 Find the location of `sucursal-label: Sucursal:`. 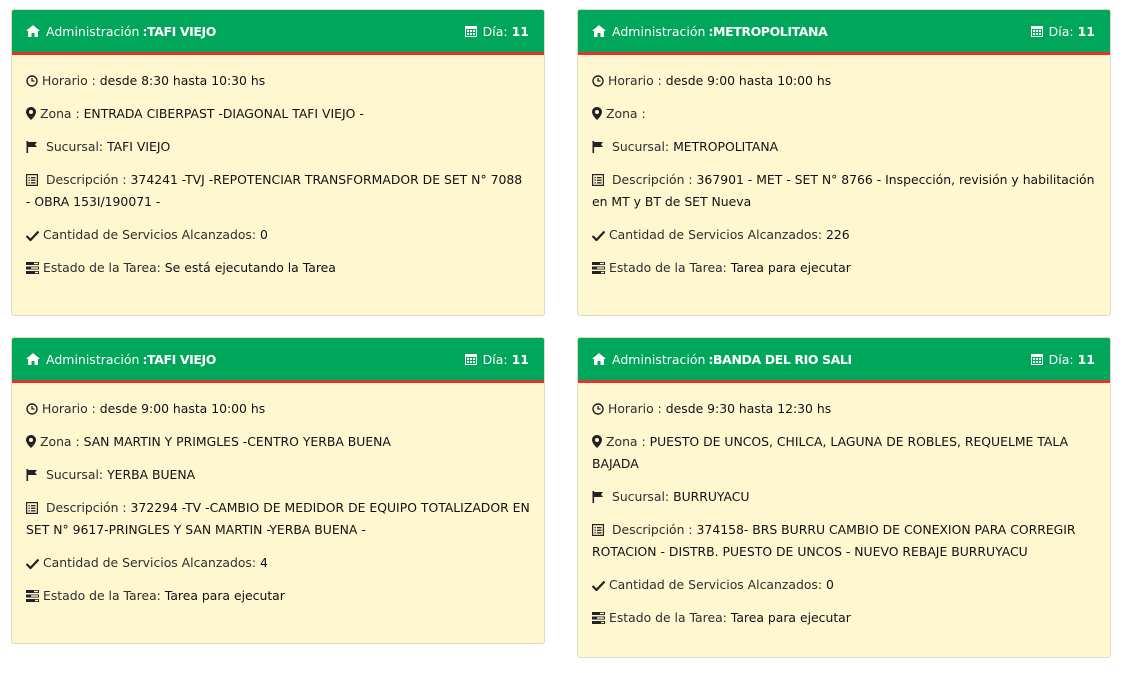

sucursal-label: Sucursal: is located at coordinates (640, 496).